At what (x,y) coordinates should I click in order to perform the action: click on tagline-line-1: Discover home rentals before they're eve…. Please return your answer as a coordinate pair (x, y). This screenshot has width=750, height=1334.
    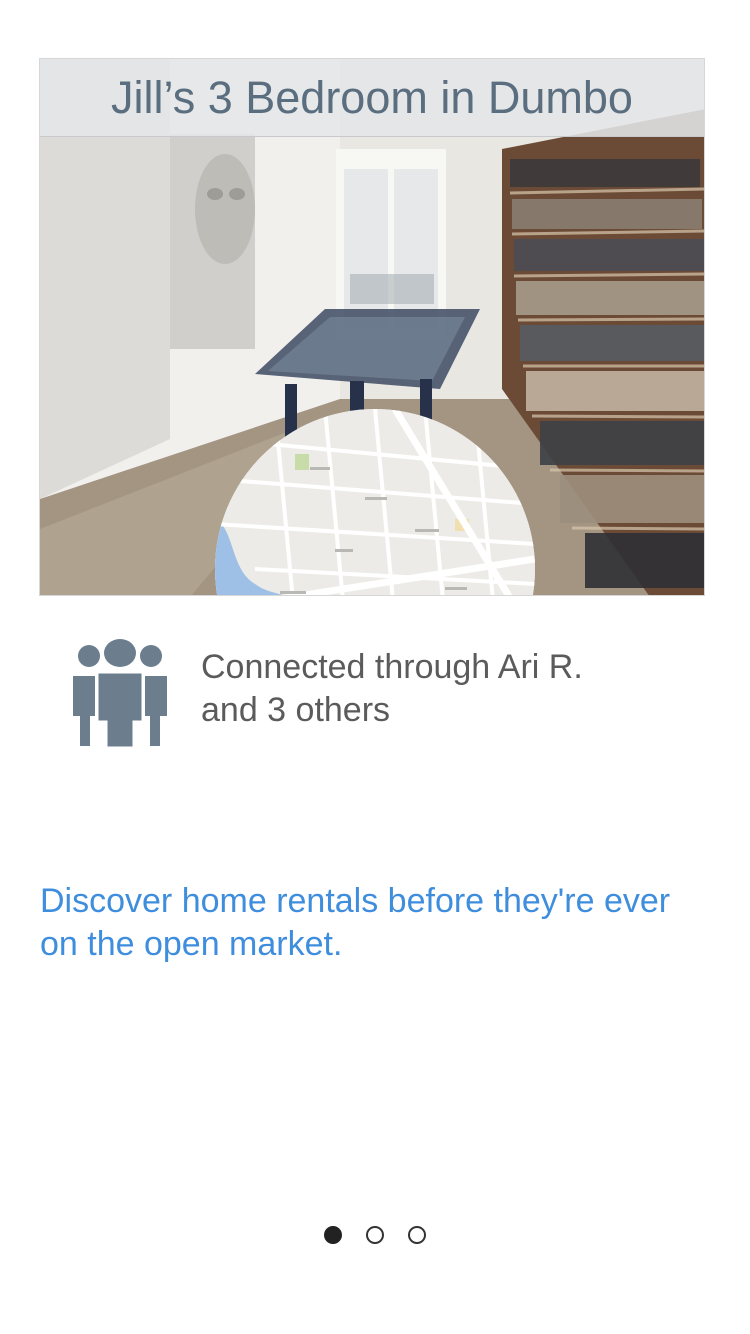
    Looking at the image, I should click on (355, 901).